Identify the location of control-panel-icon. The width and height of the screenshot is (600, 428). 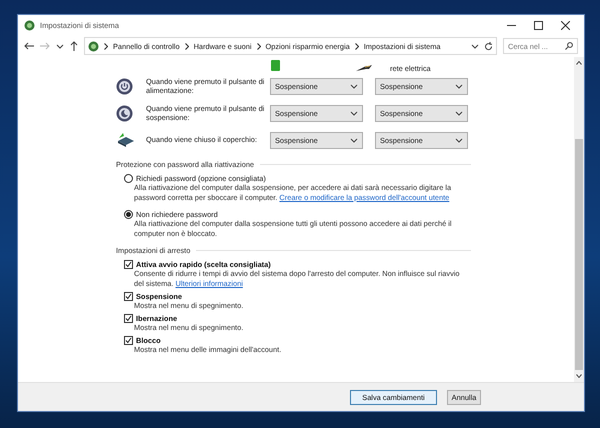
(93, 46).